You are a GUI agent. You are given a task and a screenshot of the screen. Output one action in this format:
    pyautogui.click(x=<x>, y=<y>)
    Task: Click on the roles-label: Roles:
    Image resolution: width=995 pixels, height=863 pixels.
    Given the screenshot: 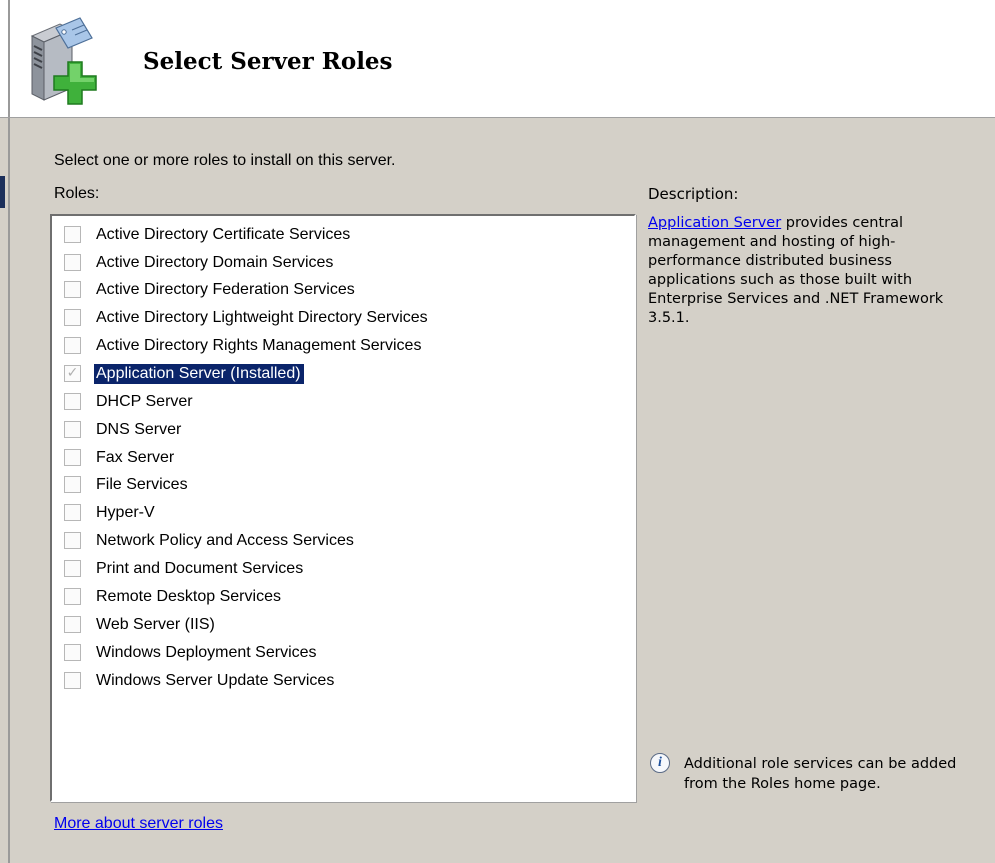 What is the action you would take?
    pyautogui.click(x=77, y=193)
    